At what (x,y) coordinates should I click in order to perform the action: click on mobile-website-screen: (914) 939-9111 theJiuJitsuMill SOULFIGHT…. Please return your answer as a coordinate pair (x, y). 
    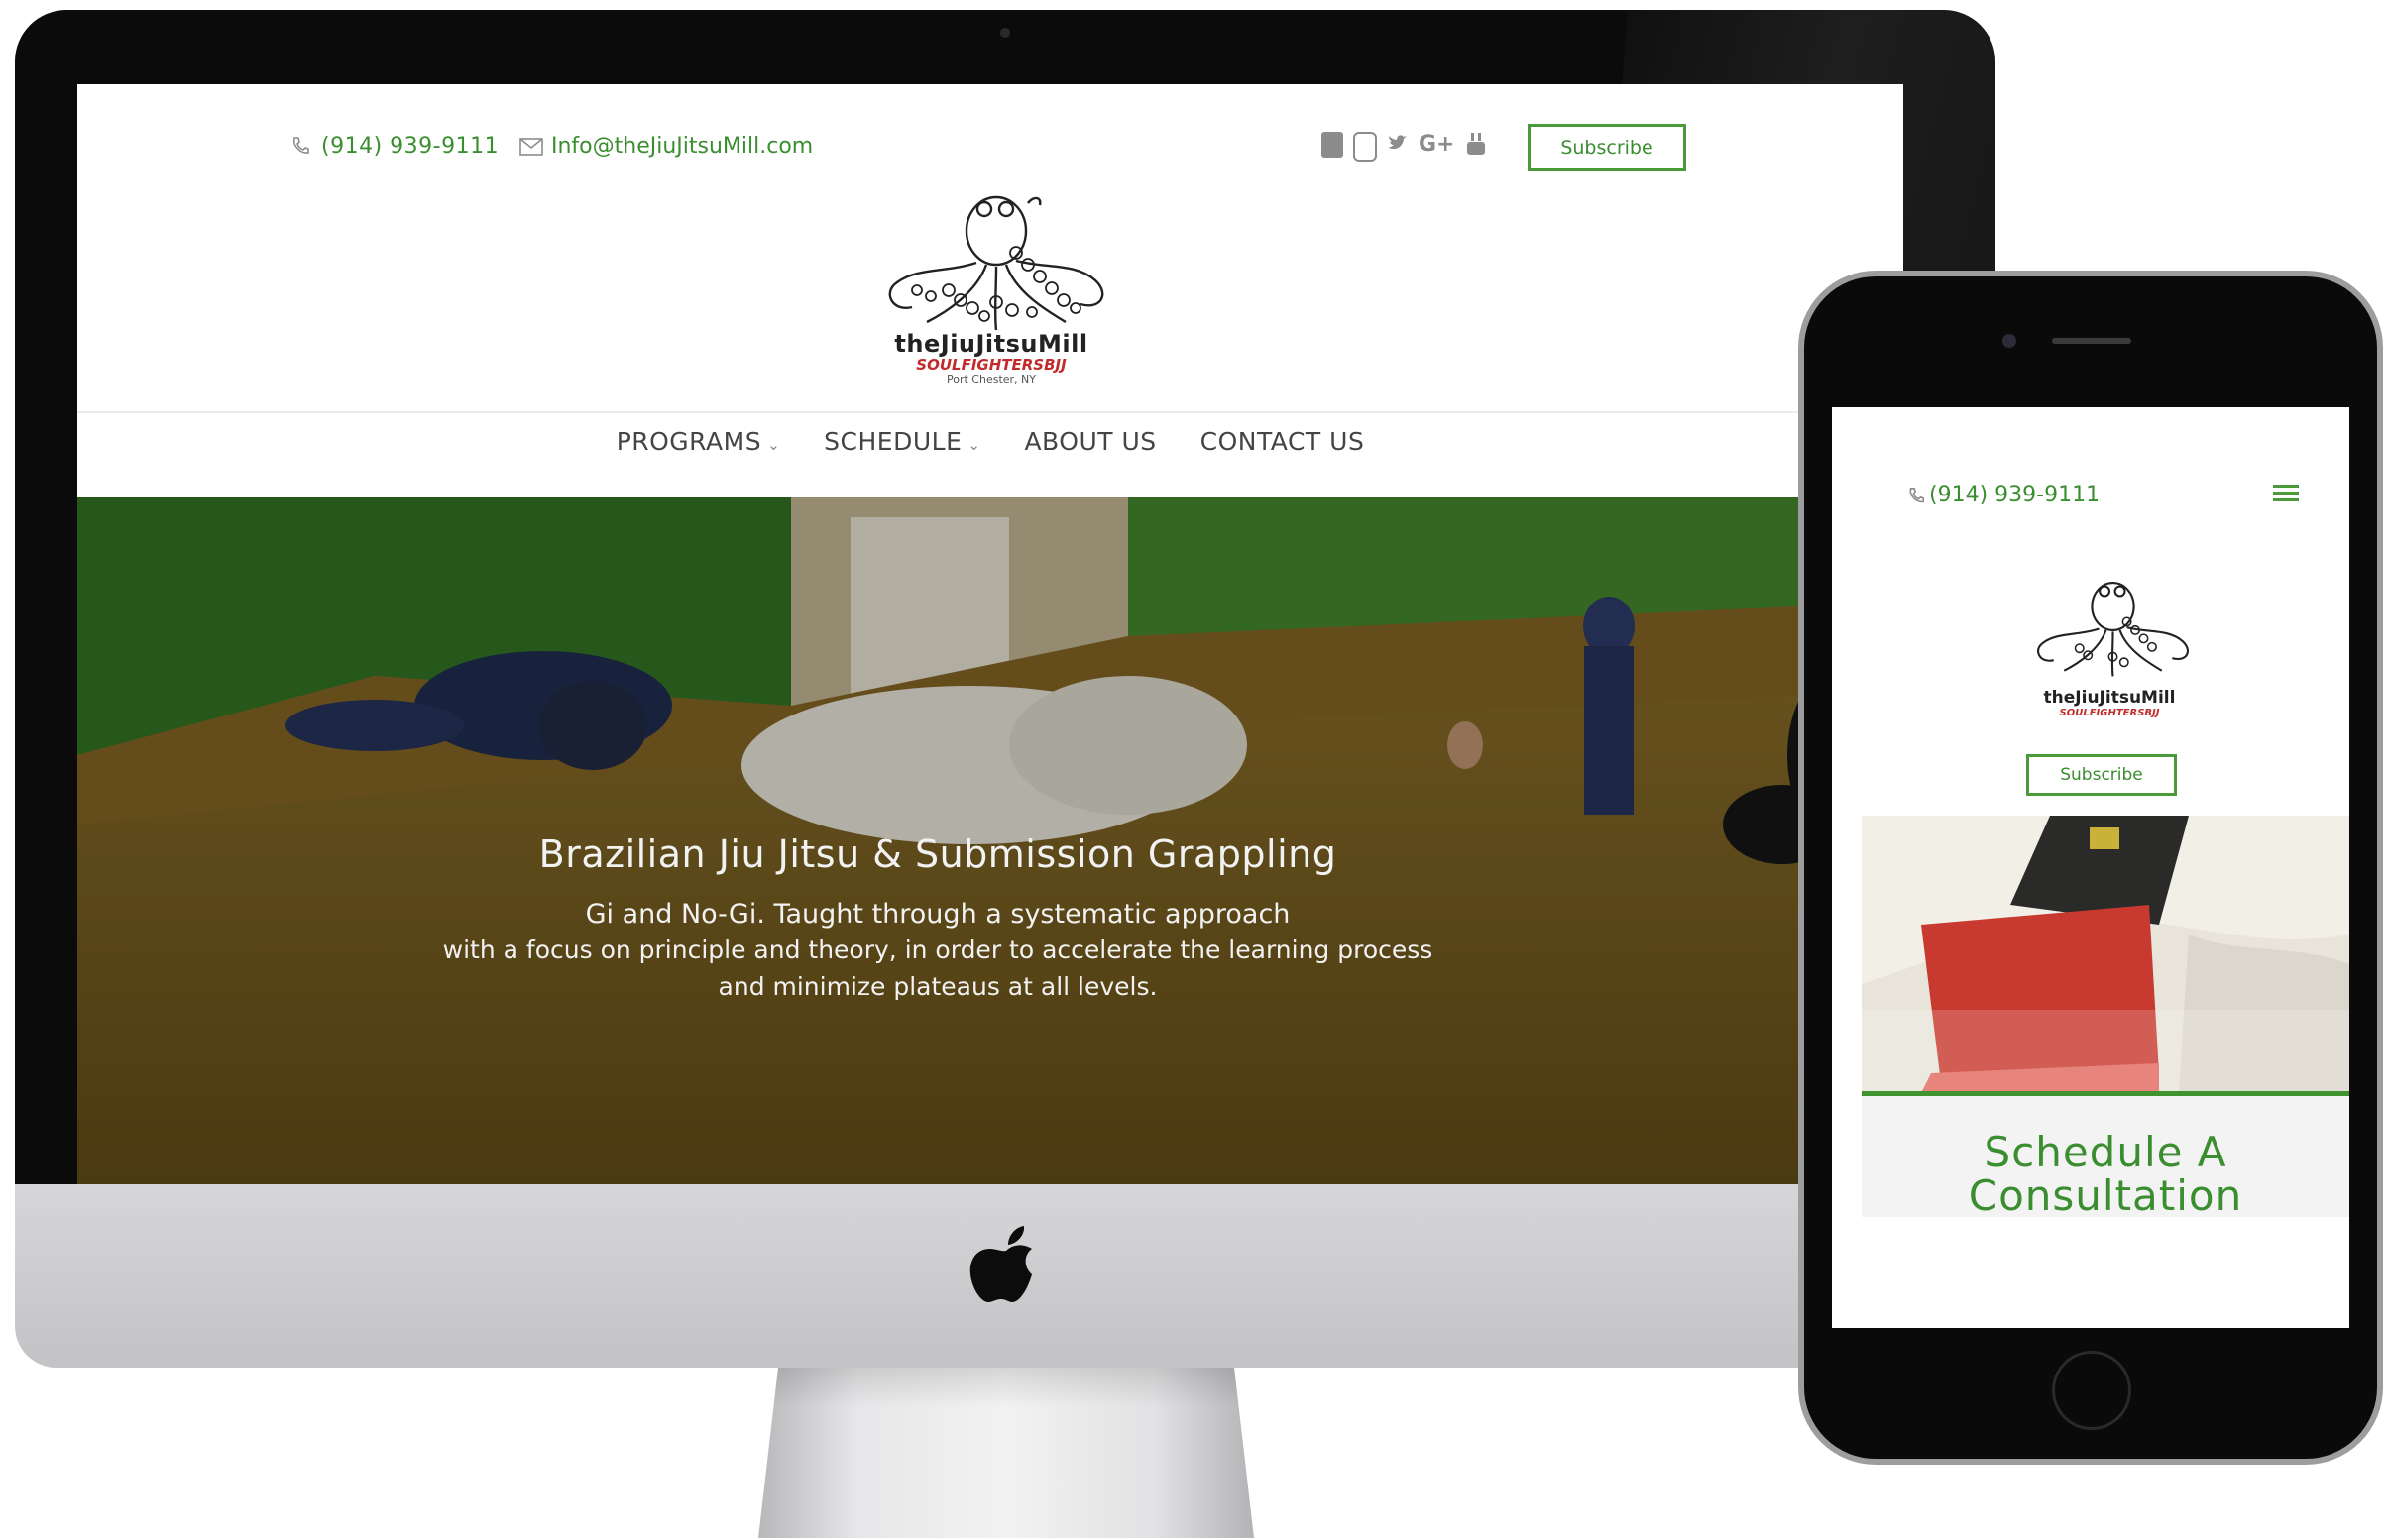
    Looking at the image, I should click on (2090, 867).